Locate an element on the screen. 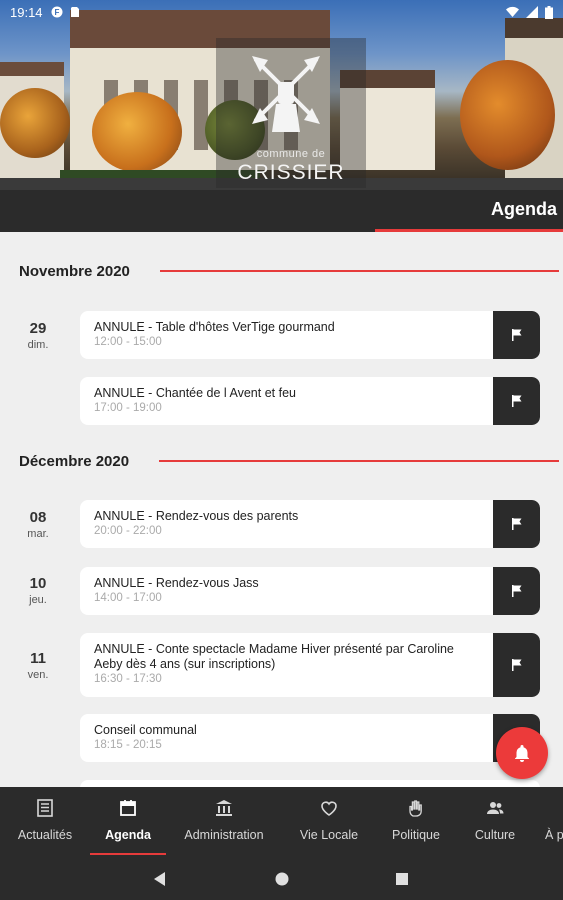 This screenshot has height=900, width=563. event-date: 10 jeu. is located at coordinates (38, 590).